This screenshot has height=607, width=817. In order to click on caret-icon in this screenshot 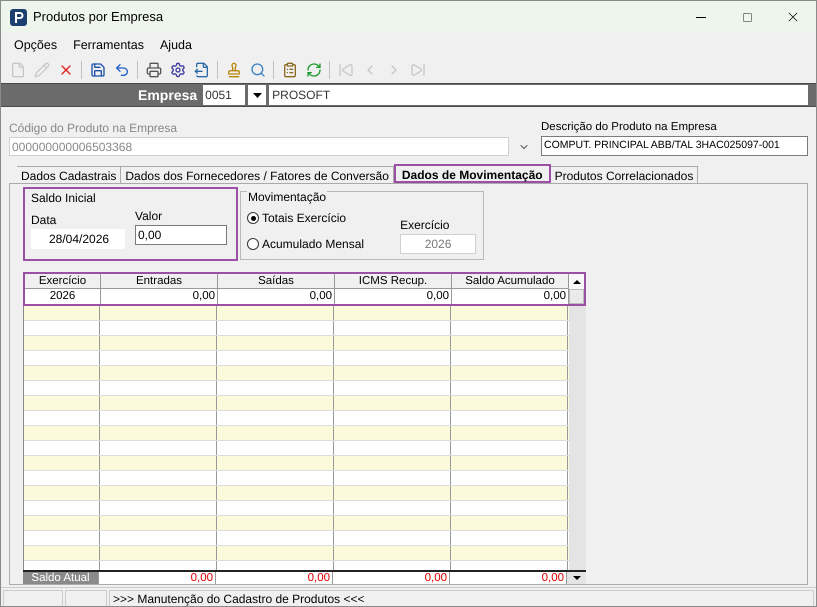, I will do `click(257, 95)`.